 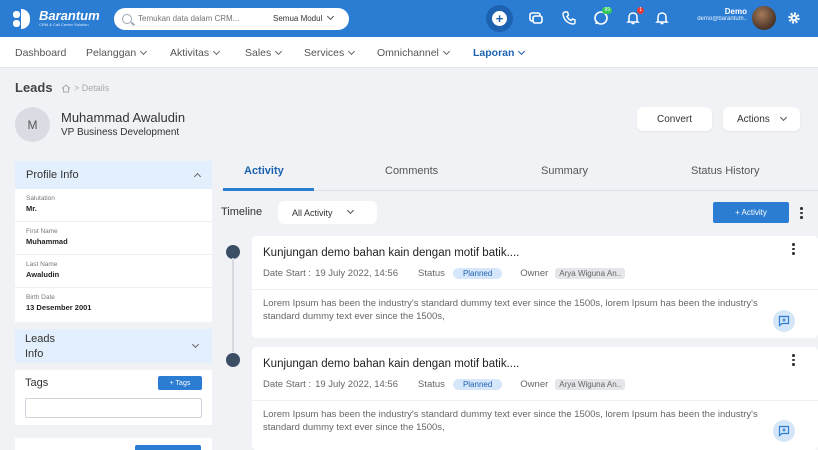 I want to click on plus-icon: +, so click(x=499, y=18).